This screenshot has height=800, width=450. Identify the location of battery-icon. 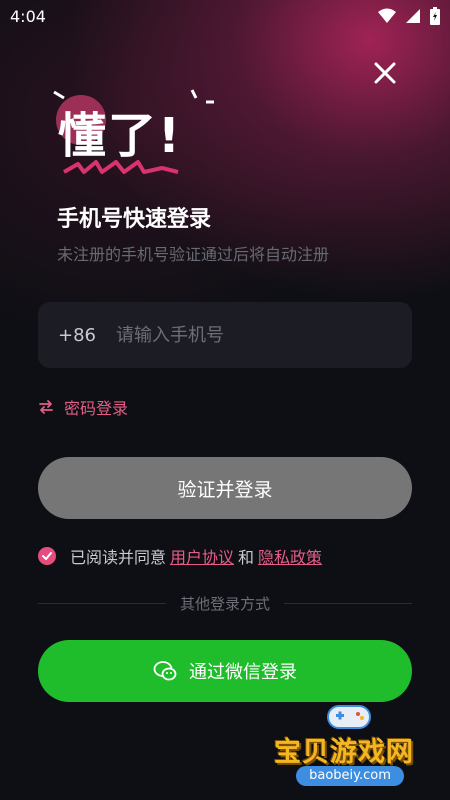
(435, 16).